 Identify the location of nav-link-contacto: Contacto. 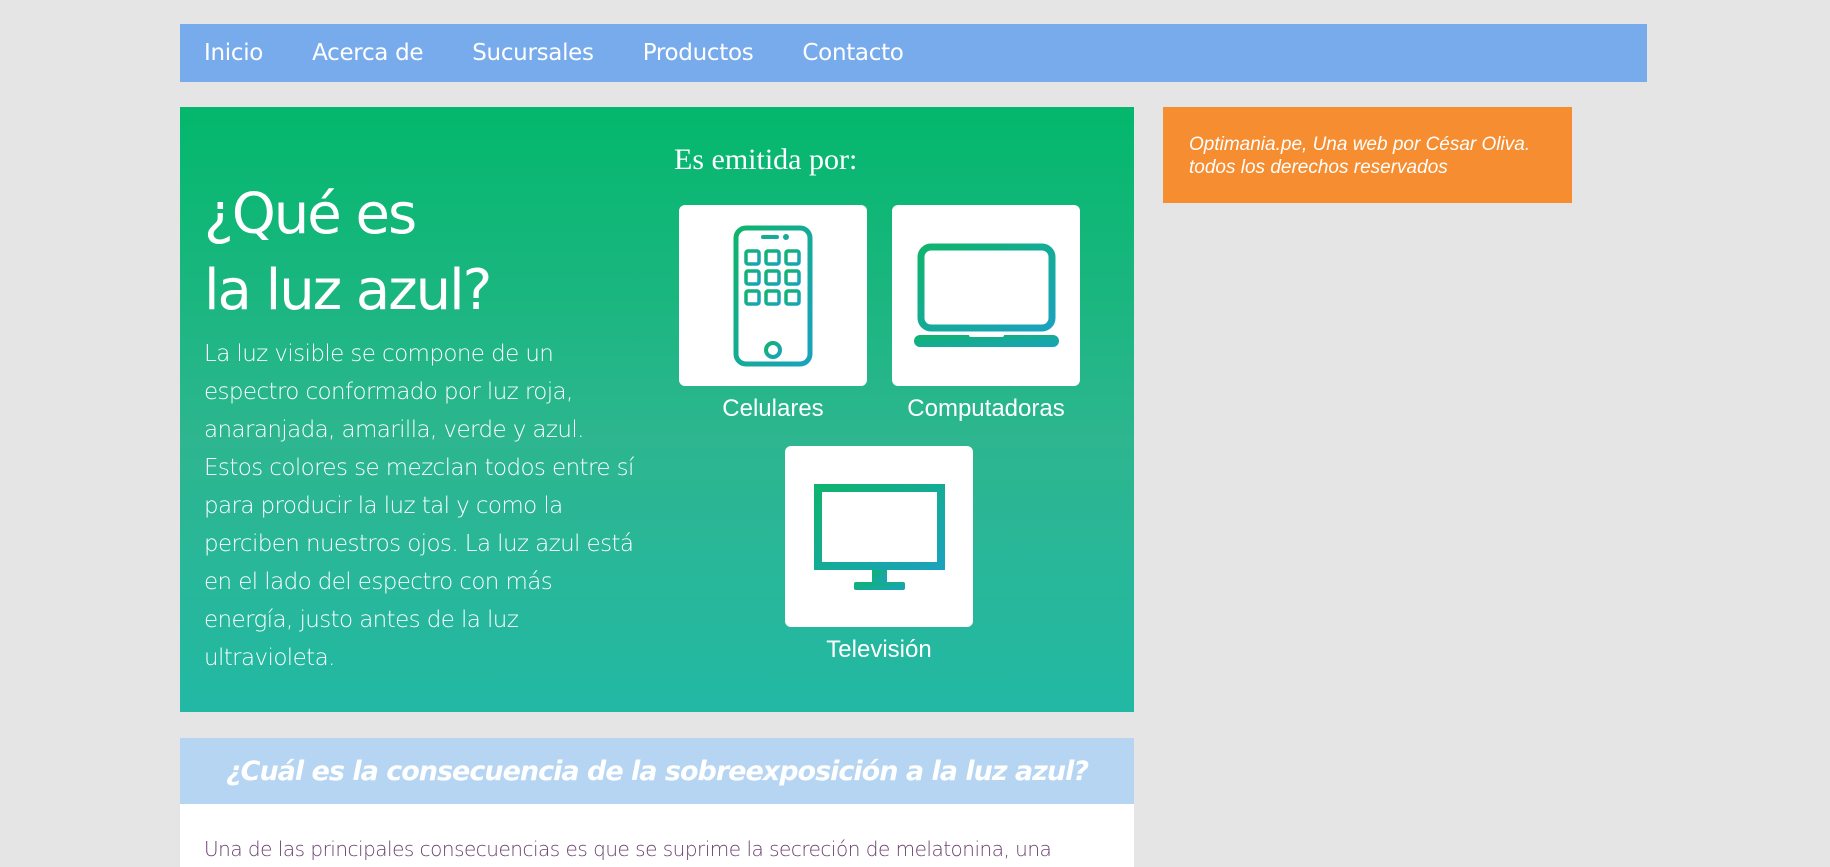
(852, 53).